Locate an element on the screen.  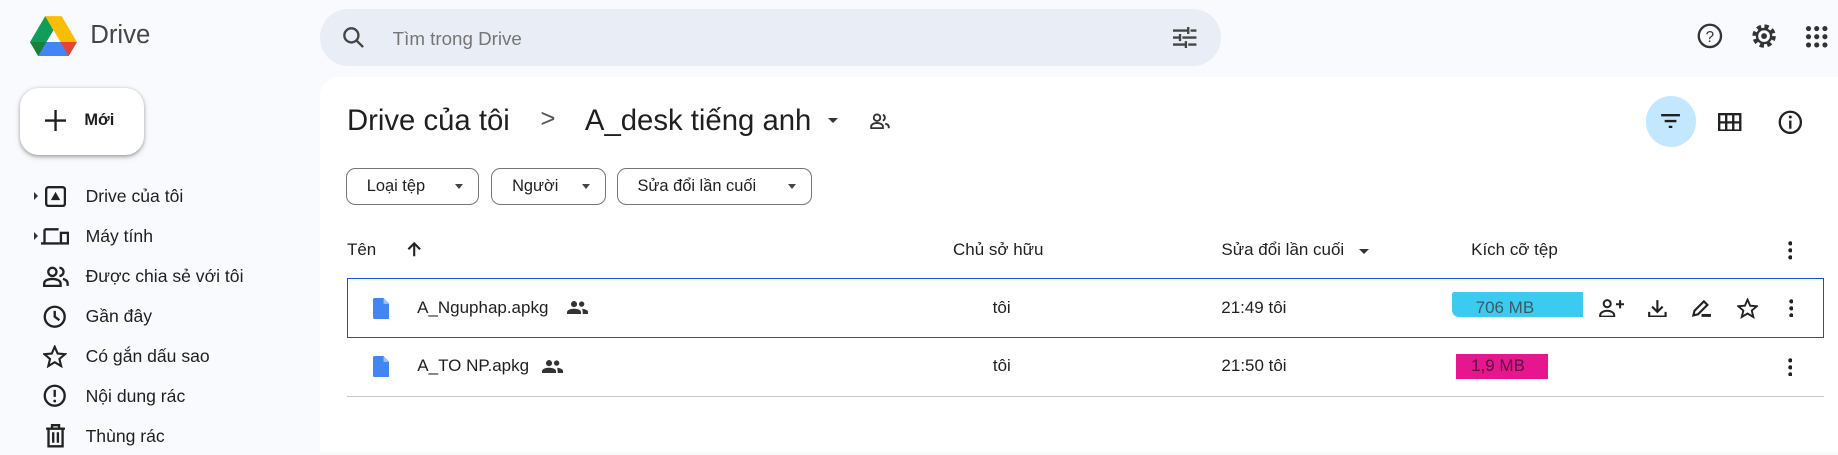
sidebar-item-label: Drive của tôi is located at coordinates (134, 196).